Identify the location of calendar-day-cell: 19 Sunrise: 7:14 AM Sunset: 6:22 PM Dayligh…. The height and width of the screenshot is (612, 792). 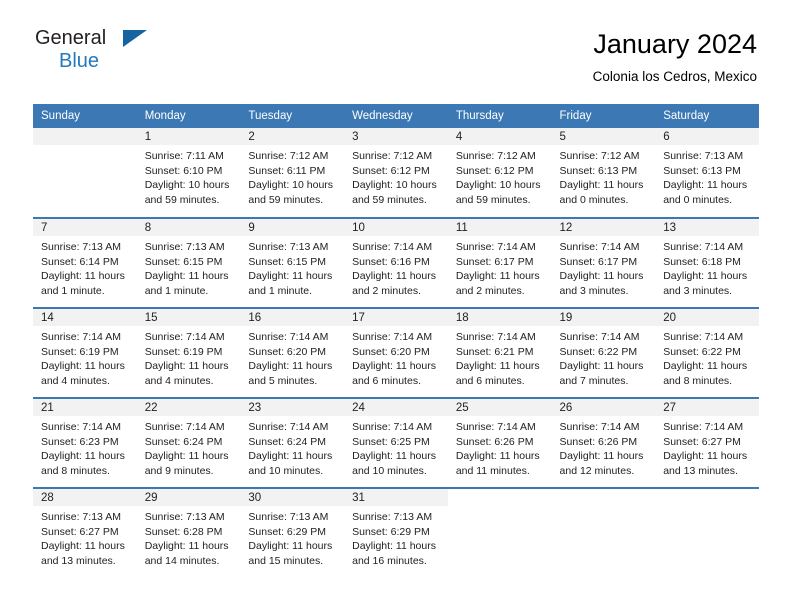
(603, 352).